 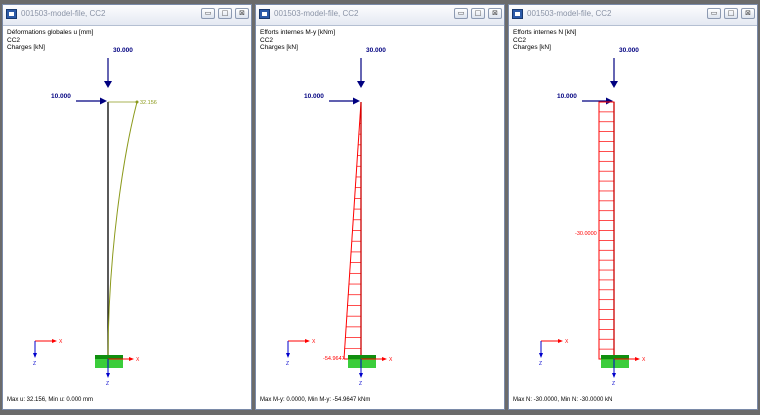 I want to click on min-moment-value: -54.9647, so click(x=334, y=359).